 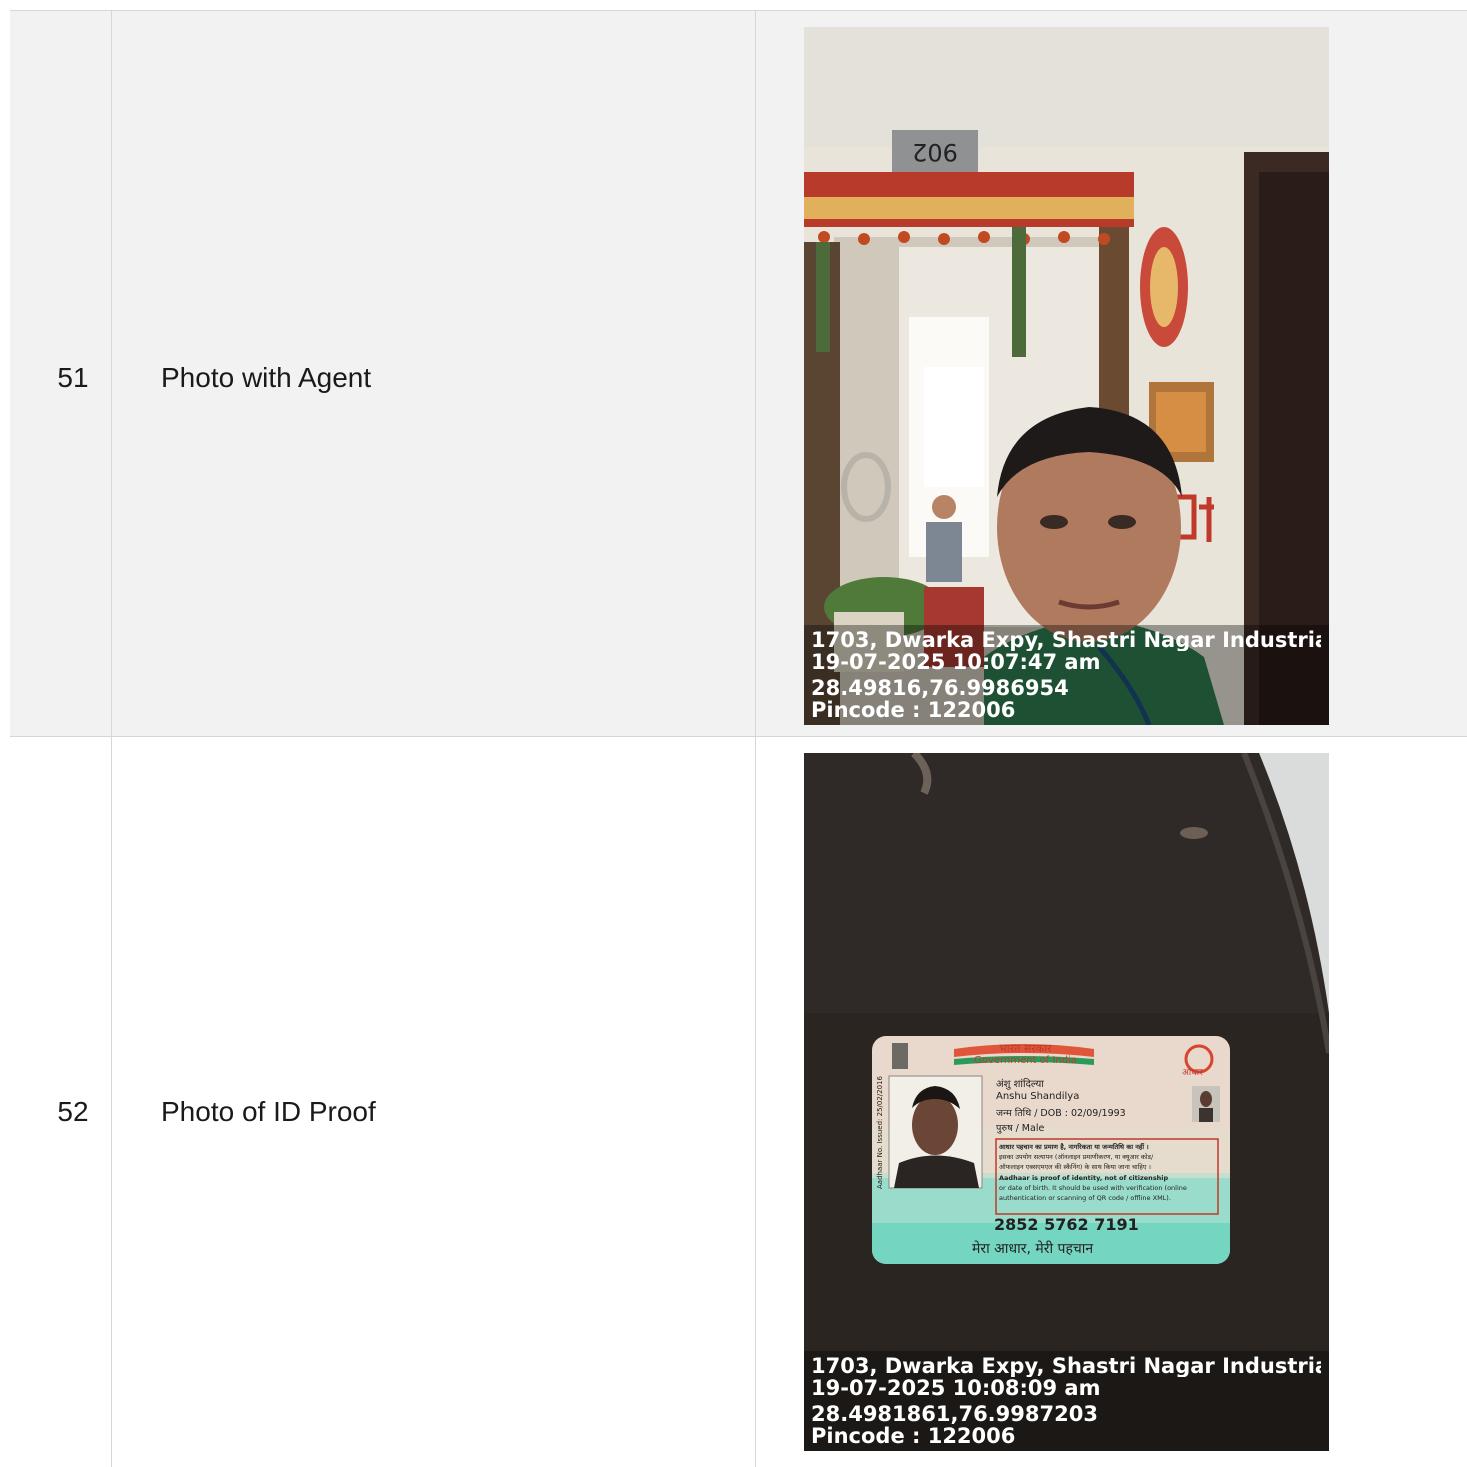 What do you see at coordinates (956, 1388) in the screenshot?
I see `stamp-datetime: 19-07-2025 10:08:09 am` at bounding box center [956, 1388].